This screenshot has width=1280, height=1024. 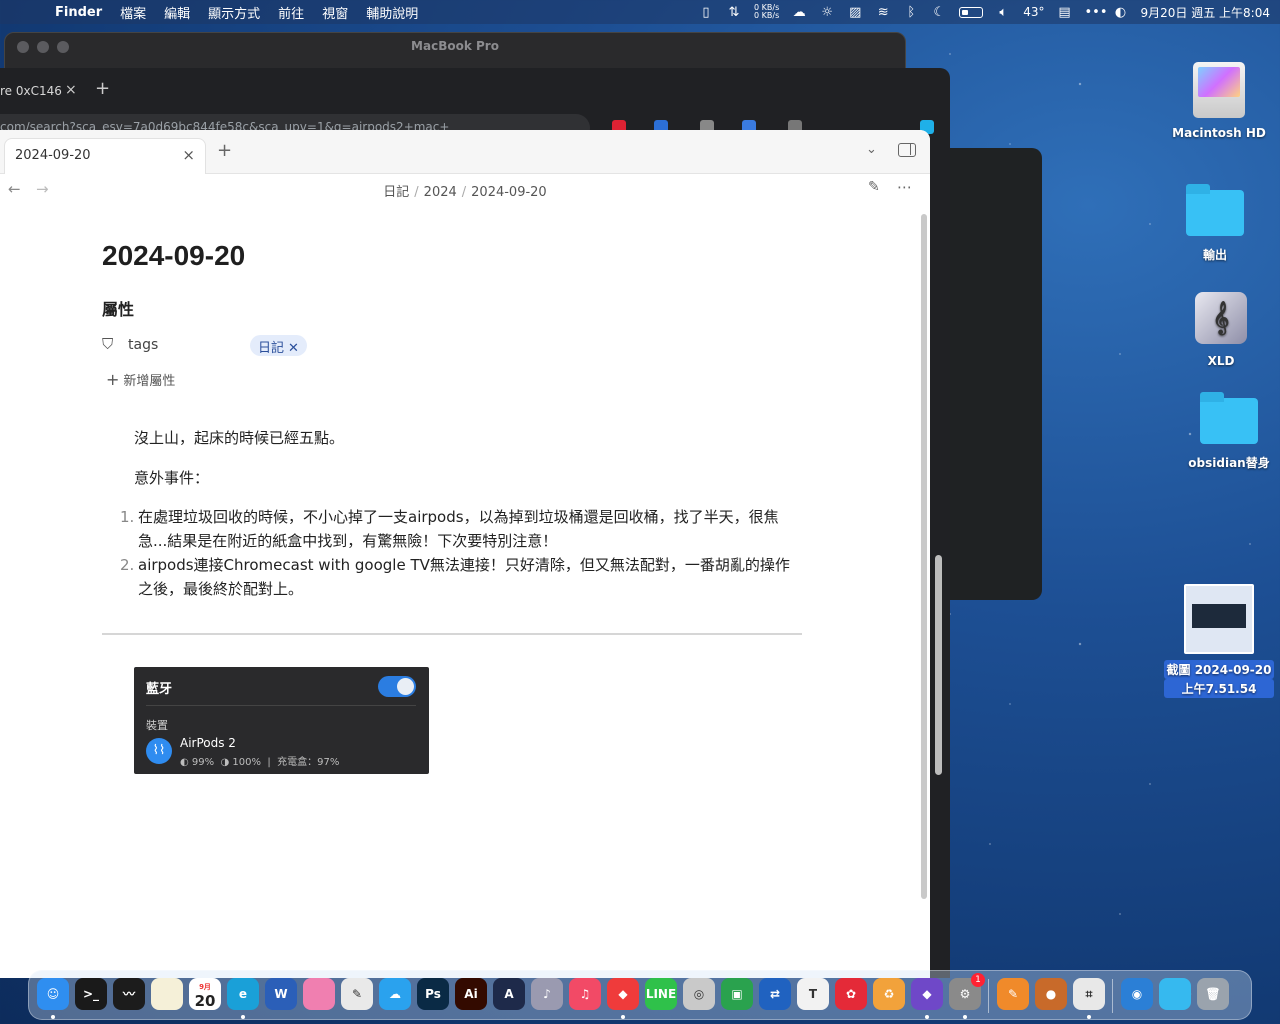 What do you see at coordinates (440, 192) in the screenshot?
I see `breadcrumb-item: 2024` at bounding box center [440, 192].